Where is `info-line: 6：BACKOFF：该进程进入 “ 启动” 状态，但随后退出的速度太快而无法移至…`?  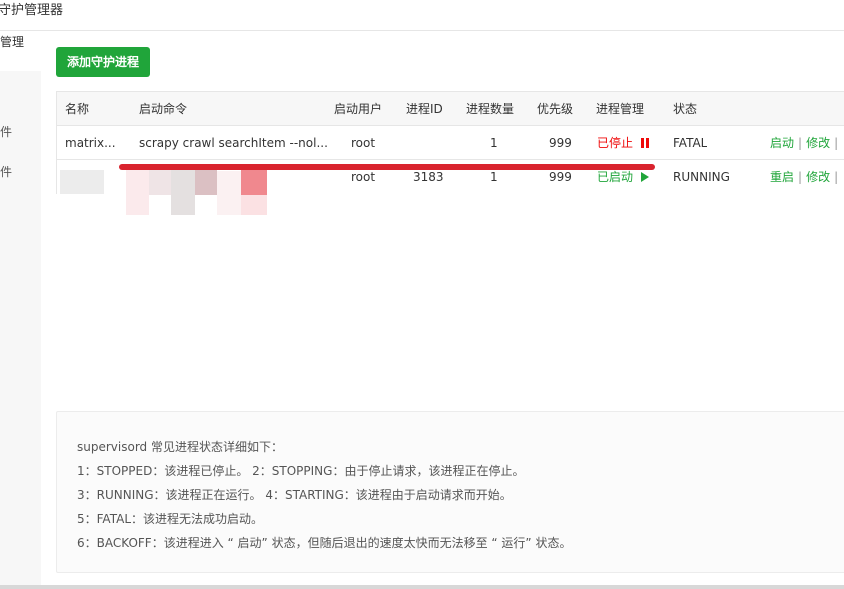 info-line: 6：BACKOFF：该进程进入 “ 启动” 状态，但随后退出的速度太快而无法移至… is located at coordinates (324, 543).